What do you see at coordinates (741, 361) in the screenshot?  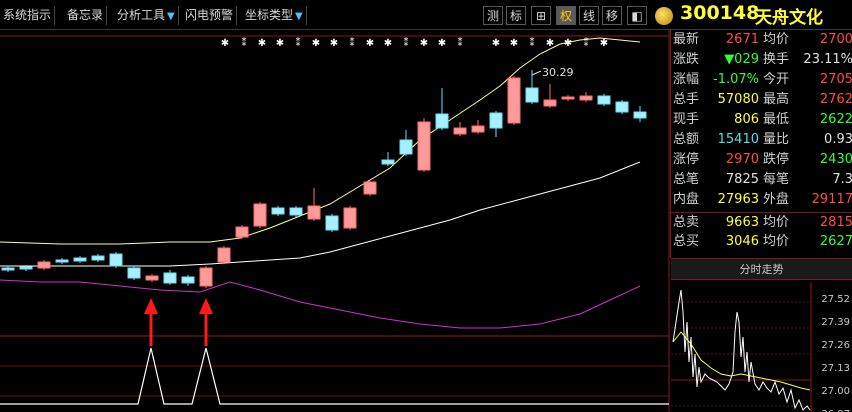 I see `intraday-avg-line` at bounding box center [741, 361].